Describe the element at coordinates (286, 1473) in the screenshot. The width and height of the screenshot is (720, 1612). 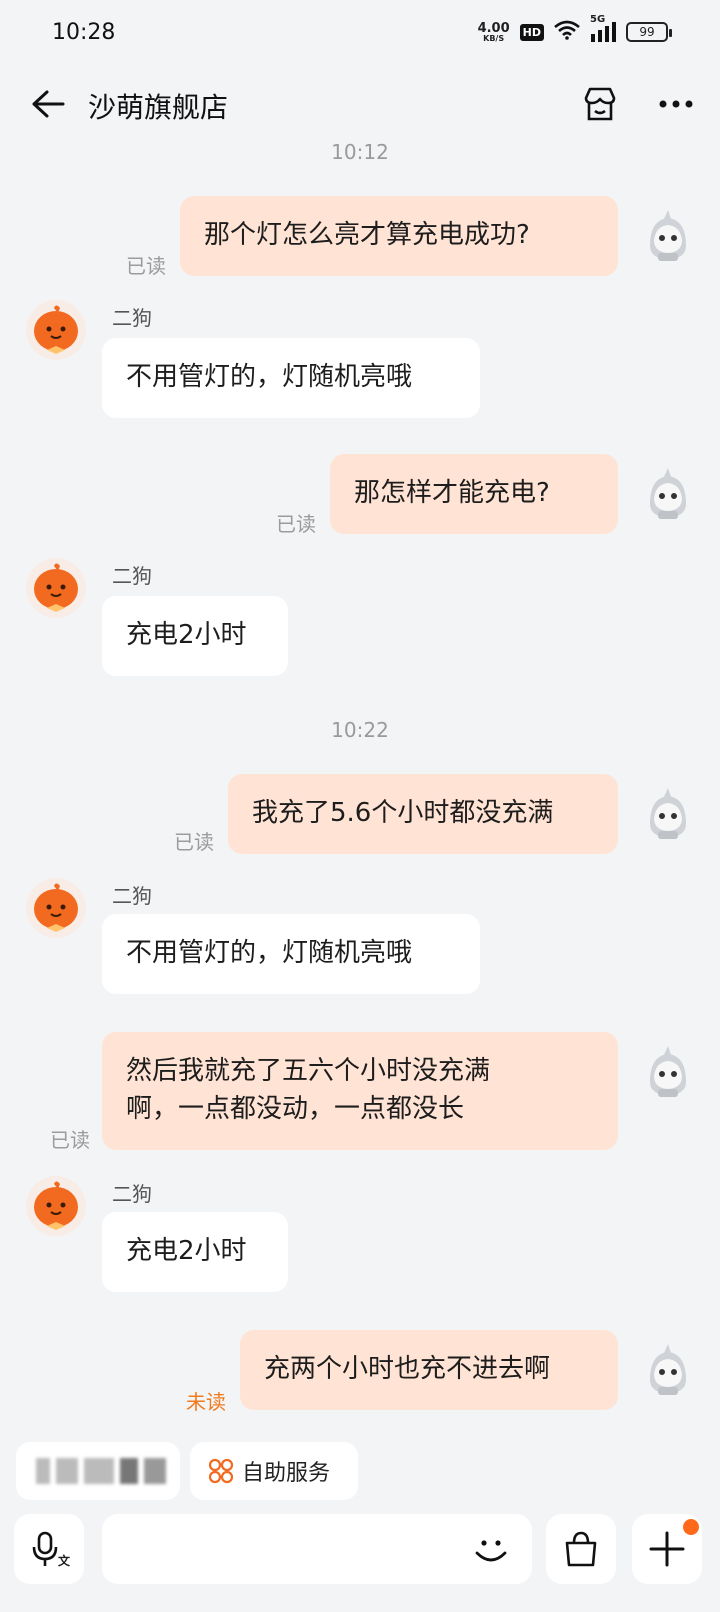
I see `self-service-label: 自助服务` at that location.